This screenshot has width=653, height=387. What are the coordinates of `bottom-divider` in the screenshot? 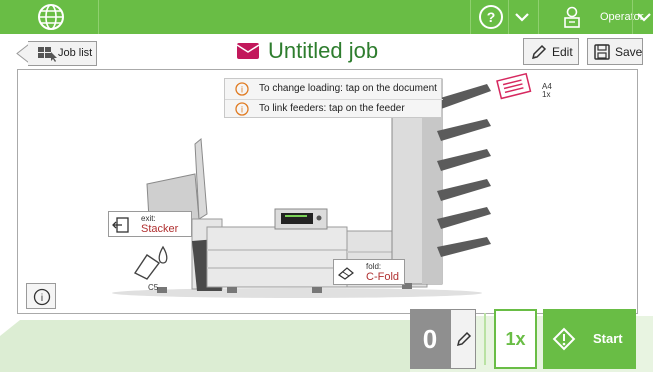 It's located at (485, 339).